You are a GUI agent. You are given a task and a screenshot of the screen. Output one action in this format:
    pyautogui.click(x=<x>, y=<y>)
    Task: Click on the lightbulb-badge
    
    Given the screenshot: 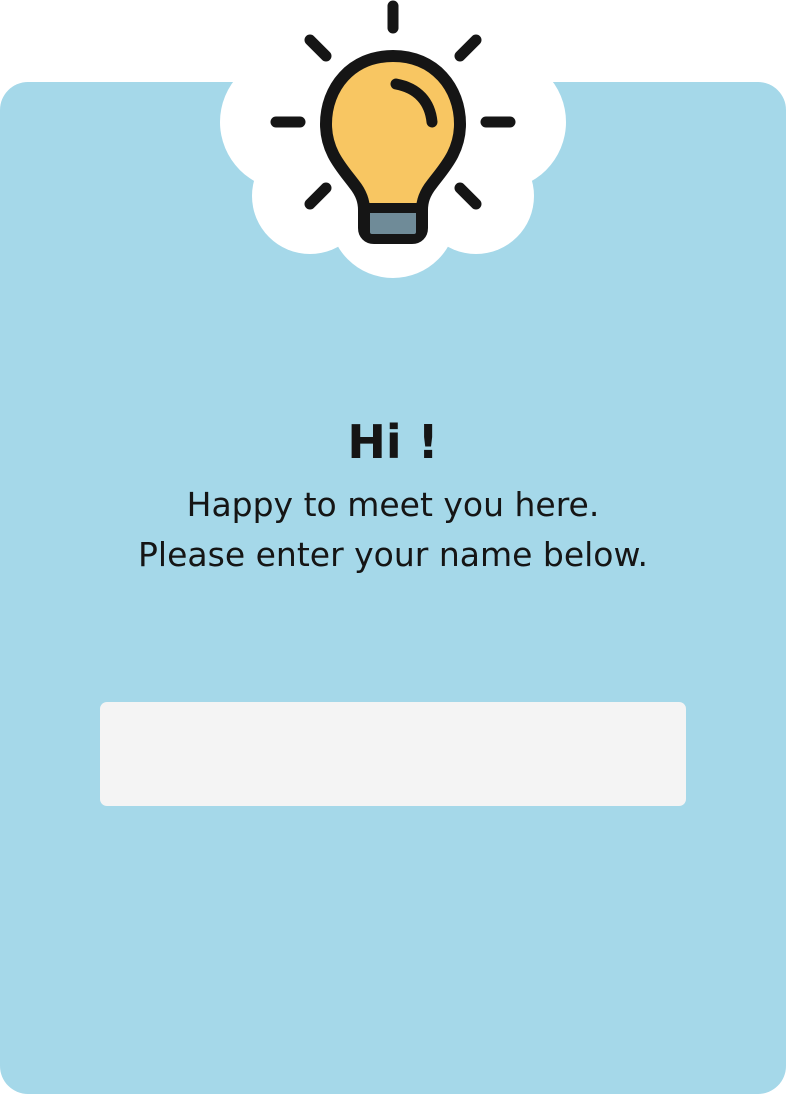 What is the action you would take?
    pyautogui.click(x=393, y=145)
    